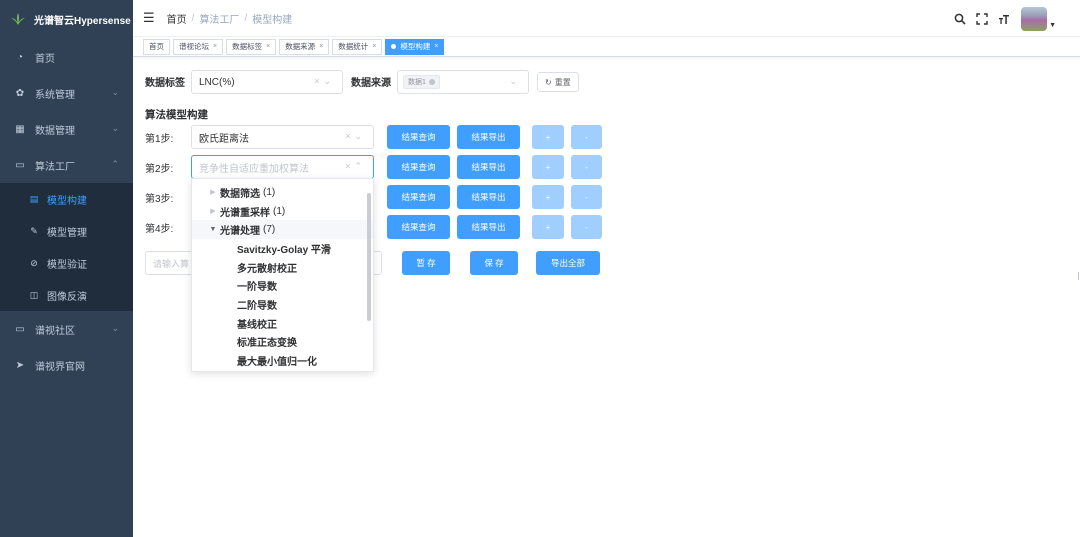  Describe the element at coordinates (194, 46) in the screenshot. I see `tag-label: 谱视论坛` at that location.